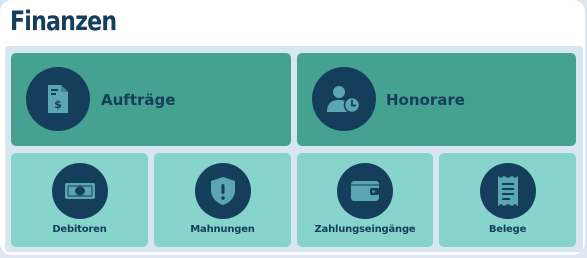 Image resolution: width=587 pixels, height=258 pixels. I want to click on invoice-dollar-icon: $, so click(58, 99).